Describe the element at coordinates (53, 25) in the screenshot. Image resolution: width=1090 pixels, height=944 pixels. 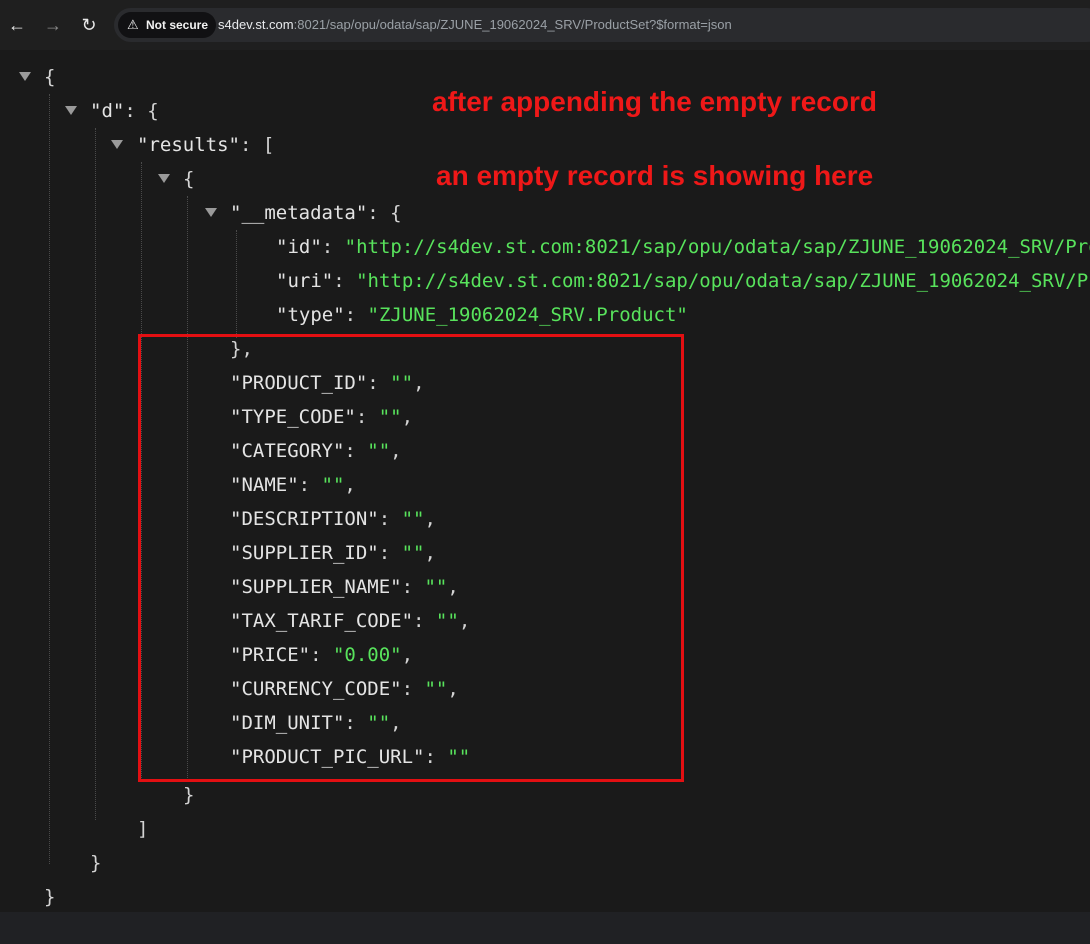
I see `arrow-right-icon: →` at that location.